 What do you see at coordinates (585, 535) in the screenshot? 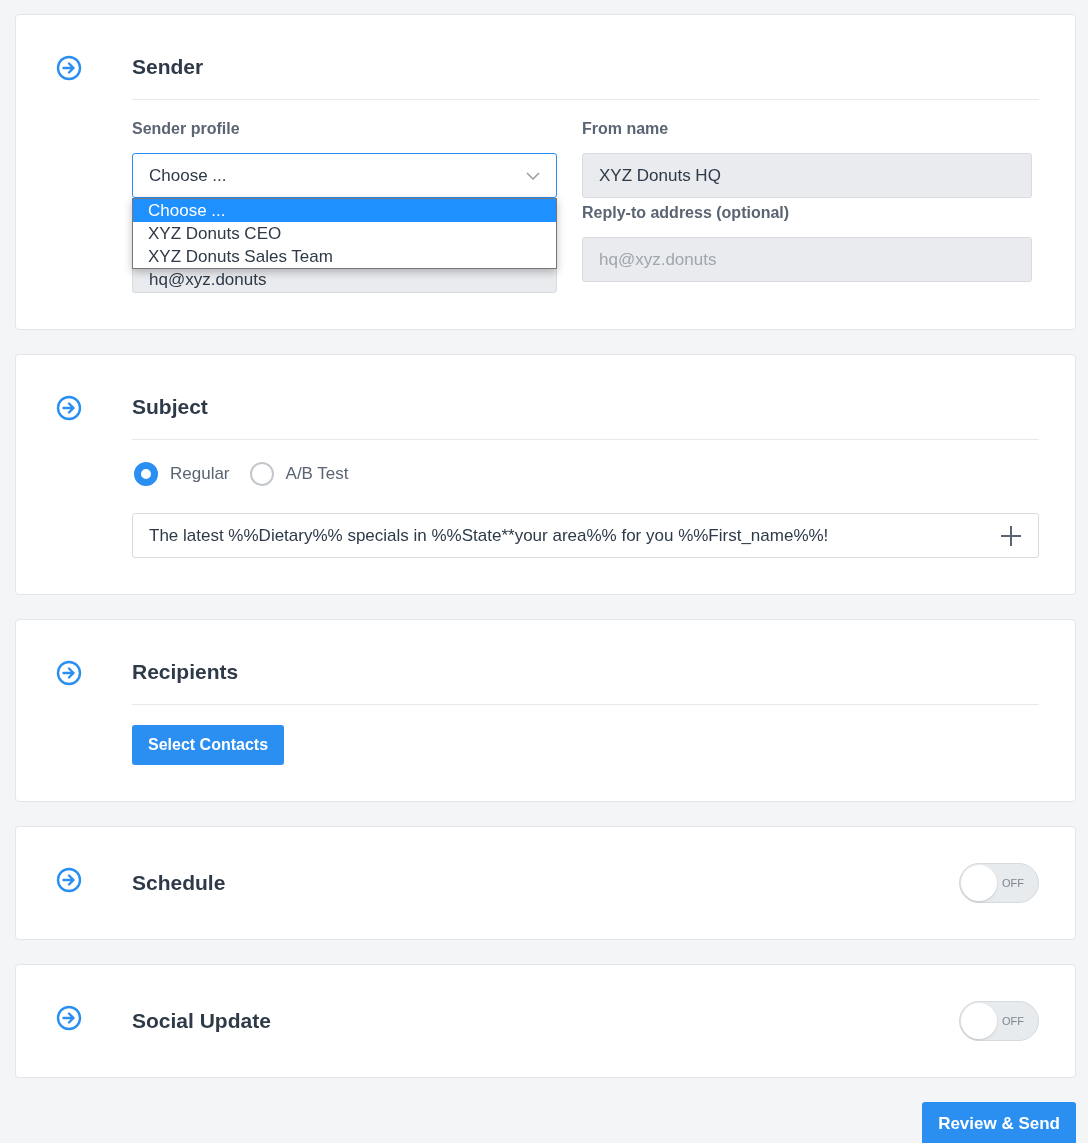
I see `subject-field: The latest %%Dietary%% specials in %%State**your area%% for you %%First_name%%!` at bounding box center [585, 535].